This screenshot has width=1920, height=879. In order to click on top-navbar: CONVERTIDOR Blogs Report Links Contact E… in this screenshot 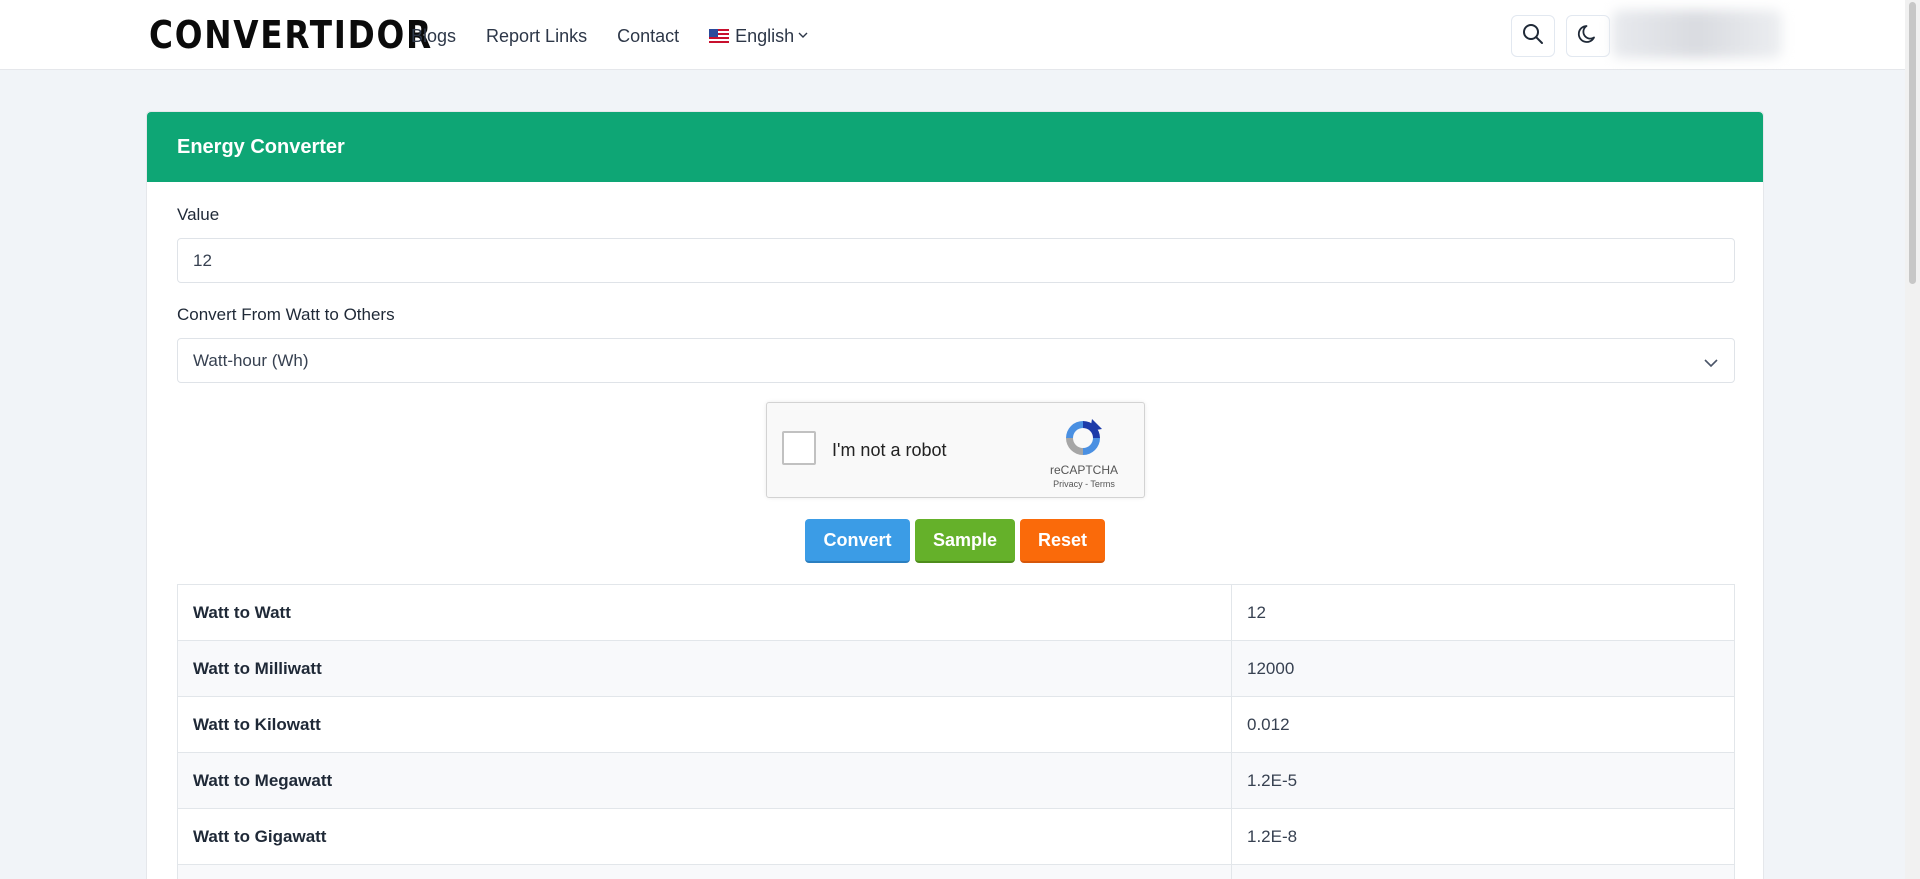, I will do `click(952, 35)`.